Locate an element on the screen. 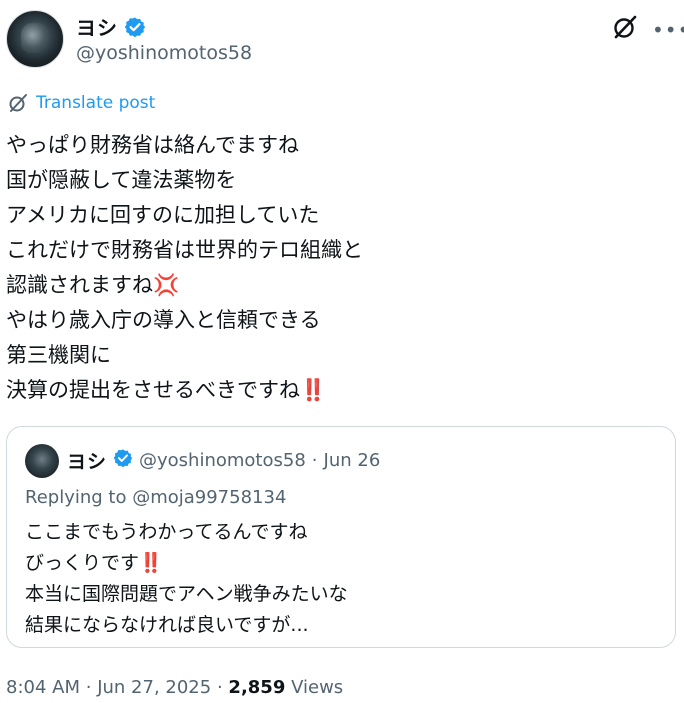 This screenshot has width=684, height=703. quoted-author-handle: @yoshinomotos58 is located at coordinates (222, 460).